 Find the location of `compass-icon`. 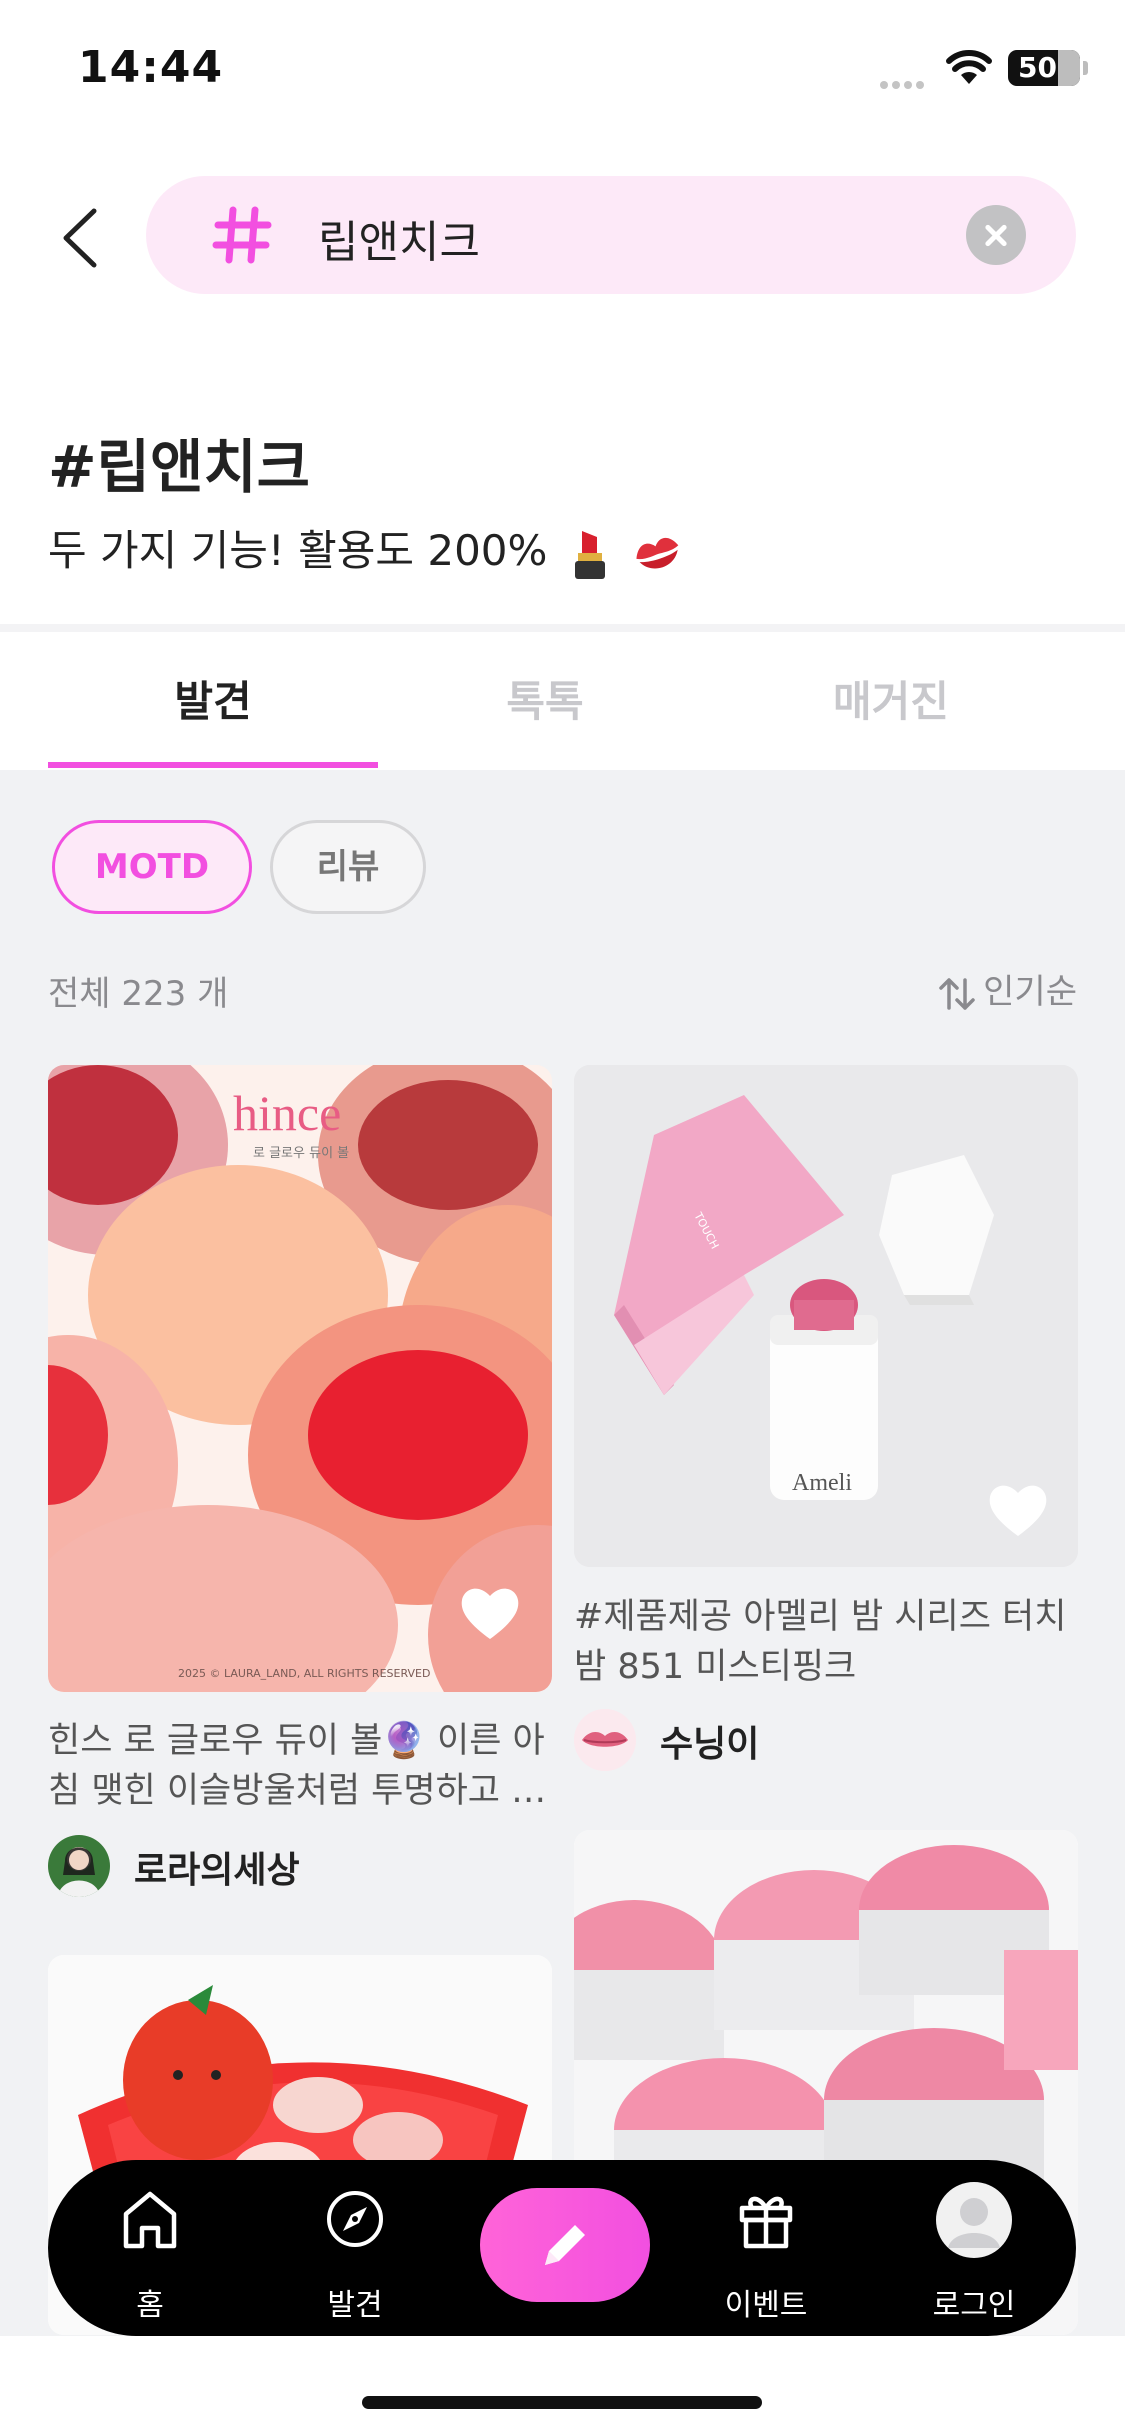

compass-icon is located at coordinates (355, 2219).